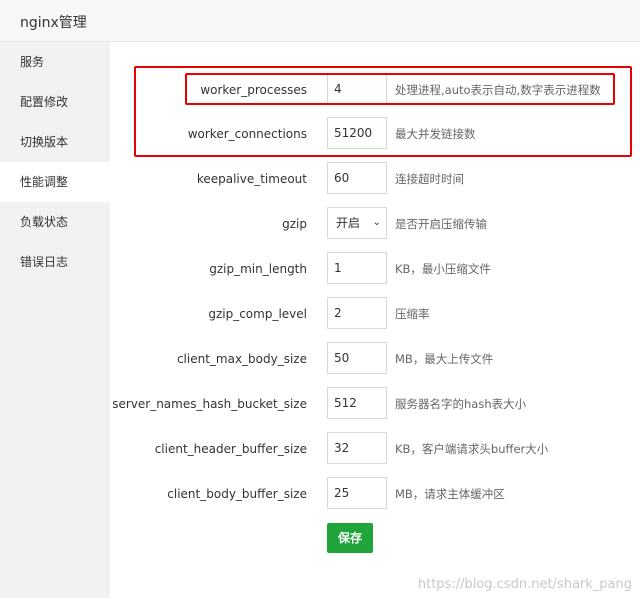 This screenshot has width=640, height=598. I want to click on field-description: 连接超时时间, so click(429, 179).